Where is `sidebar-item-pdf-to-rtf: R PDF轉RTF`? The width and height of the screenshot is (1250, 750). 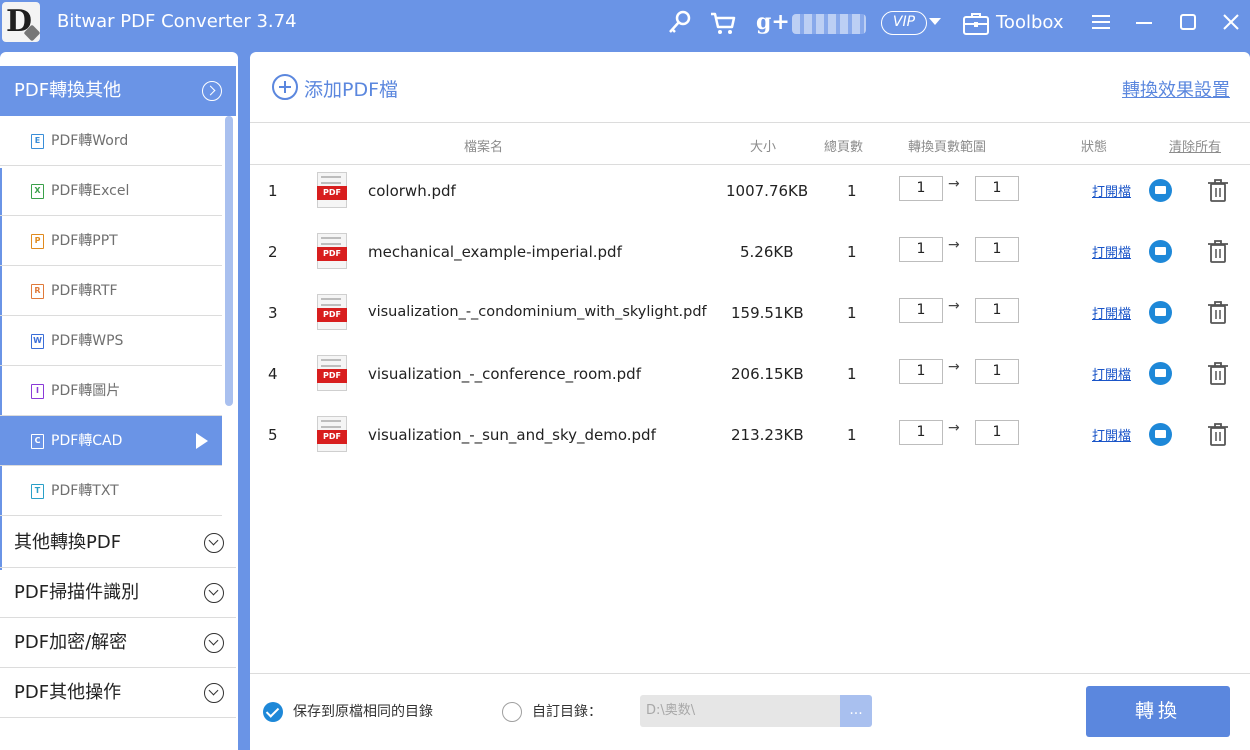
sidebar-item-pdf-to-rtf: R PDF轉RTF is located at coordinates (111, 291).